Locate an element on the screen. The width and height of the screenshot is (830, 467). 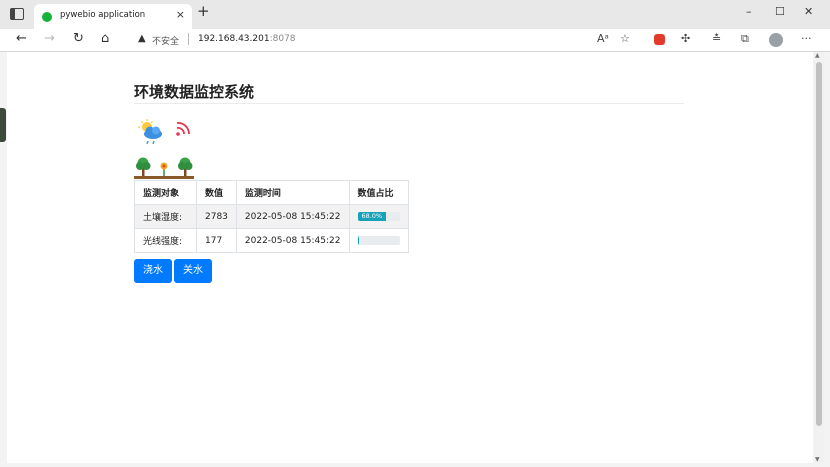
profile-avatar is located at coordinates (776, 40).